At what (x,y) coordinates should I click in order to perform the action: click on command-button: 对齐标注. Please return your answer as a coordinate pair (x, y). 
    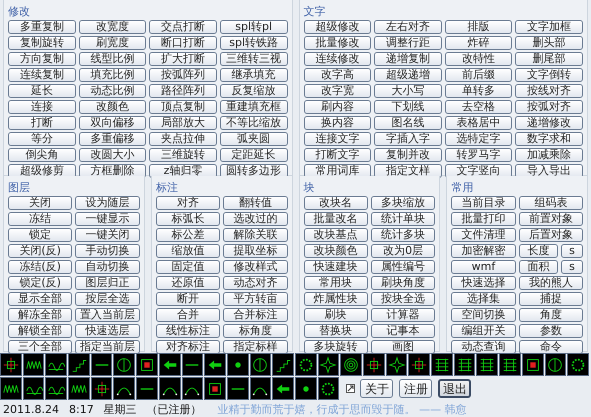
    Looking at the image, I should click on (188, 347).